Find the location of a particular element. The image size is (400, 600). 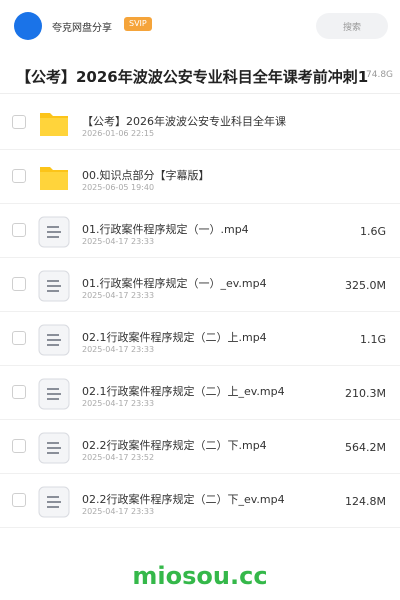

file-name: 00.知识点部分【字幕版】 is located at coordinates (146, 175).